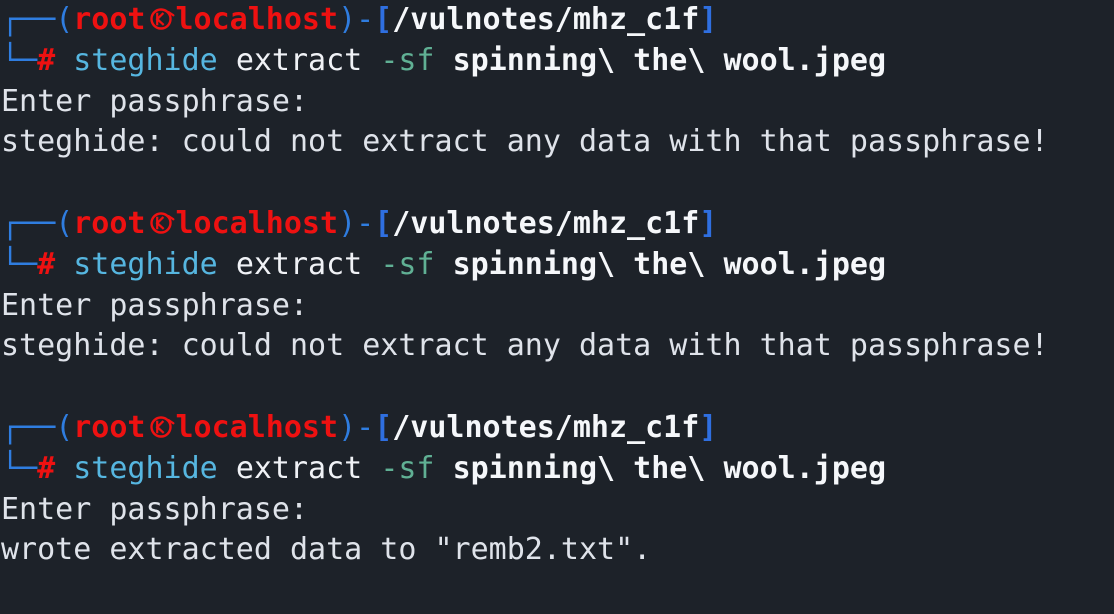 This screenshot has height=614, width=1114. I want to click on output-line: wrote extracted data to "remb2.txt"., so click(326, 550).